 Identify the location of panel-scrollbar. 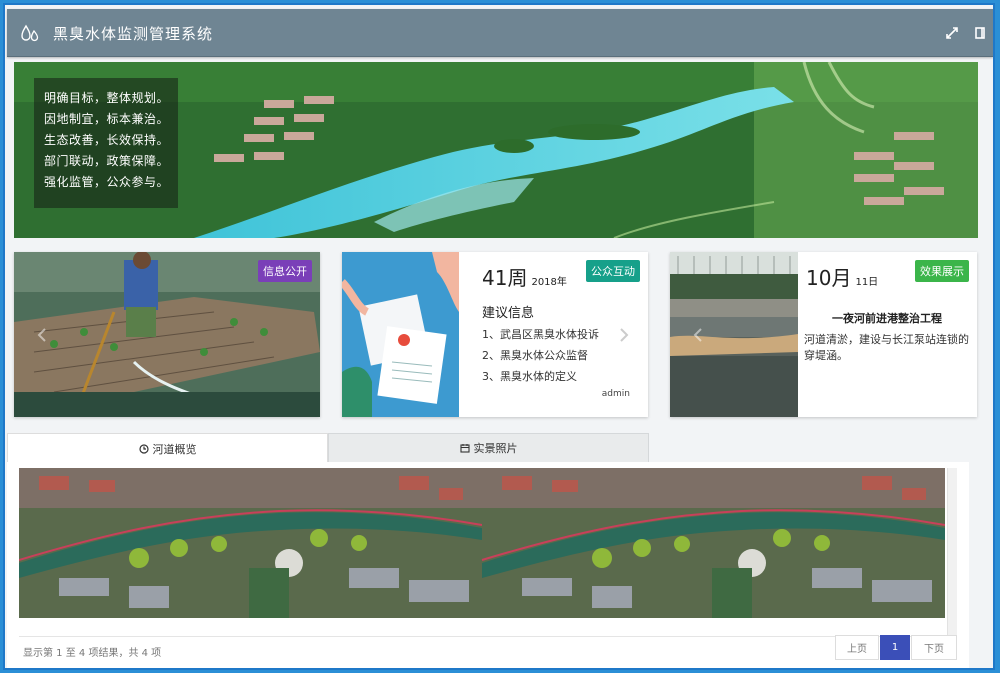
(952, 554).